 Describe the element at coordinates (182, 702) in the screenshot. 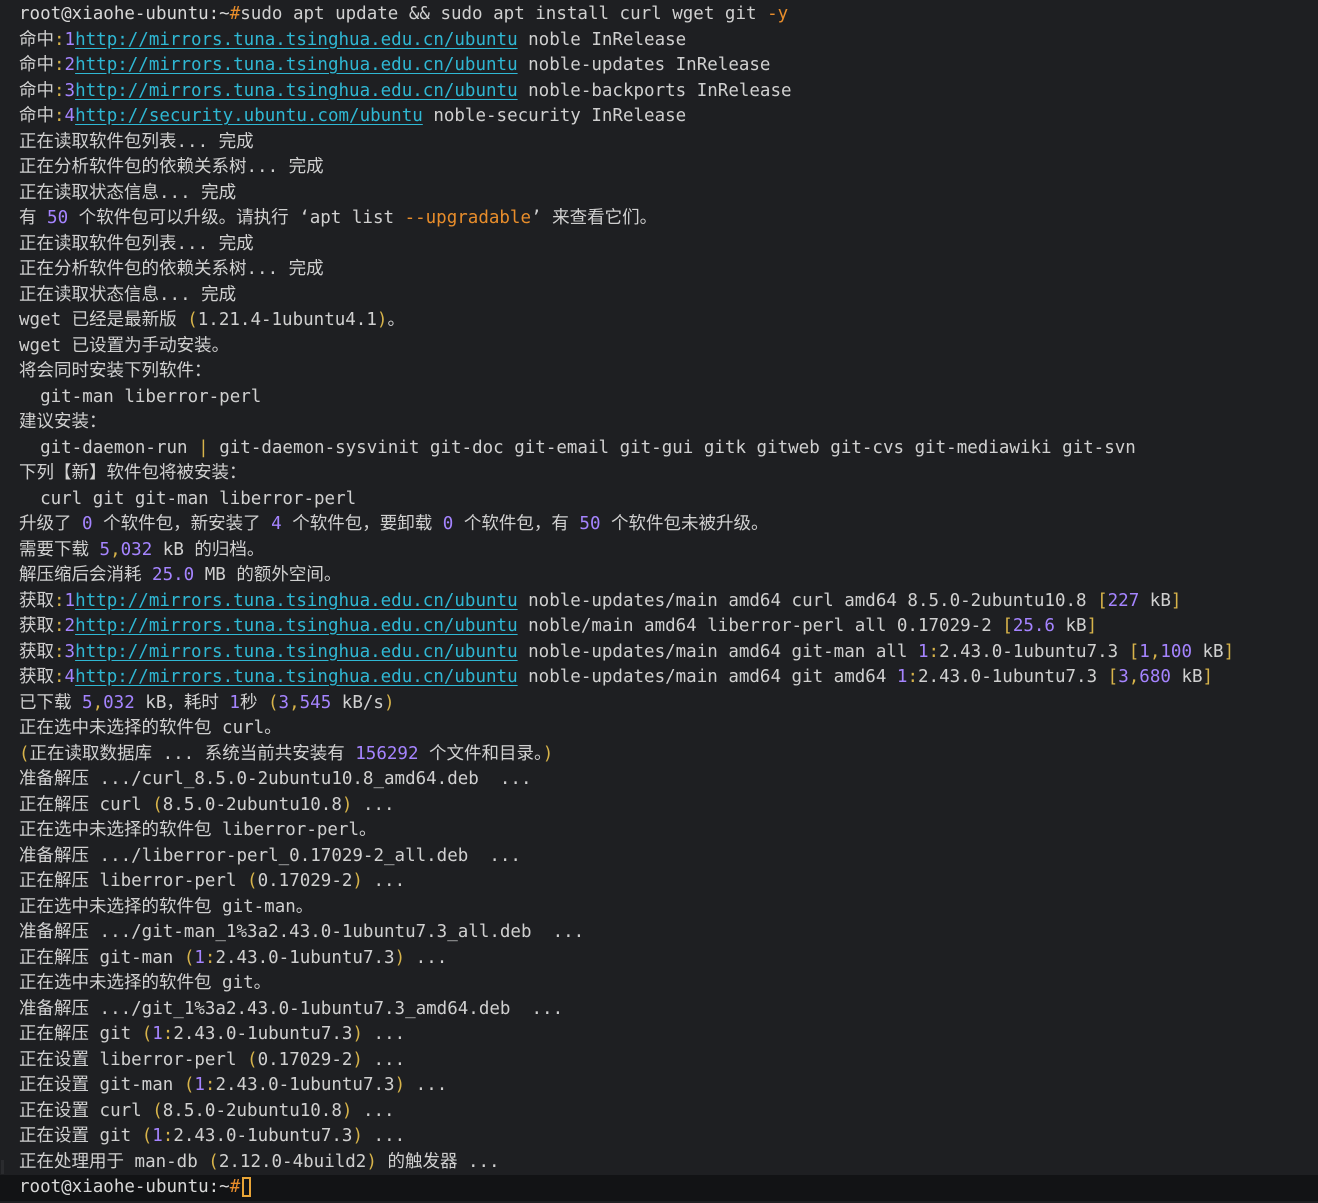

I see `text-segment: kB，耗时` at that location.